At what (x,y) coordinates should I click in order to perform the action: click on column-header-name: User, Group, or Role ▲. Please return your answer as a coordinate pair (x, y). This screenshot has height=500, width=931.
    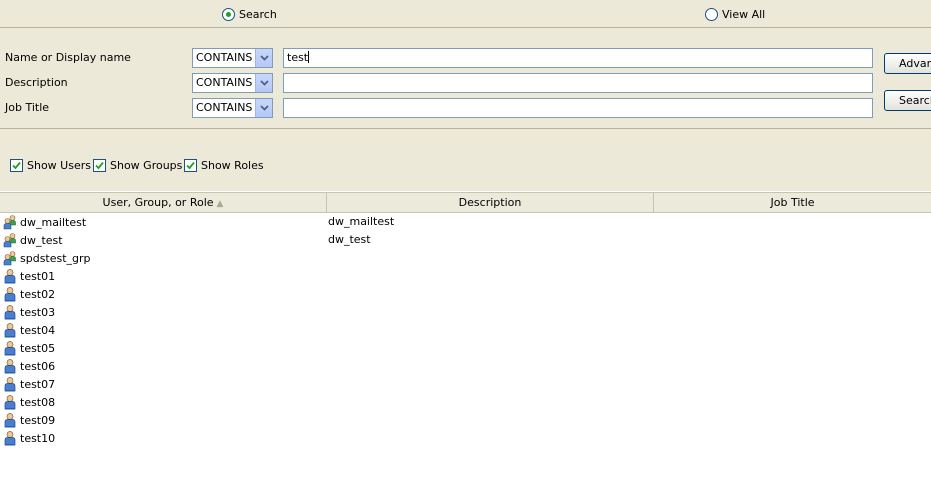
    Looking at the image, I should click on (163, 203).